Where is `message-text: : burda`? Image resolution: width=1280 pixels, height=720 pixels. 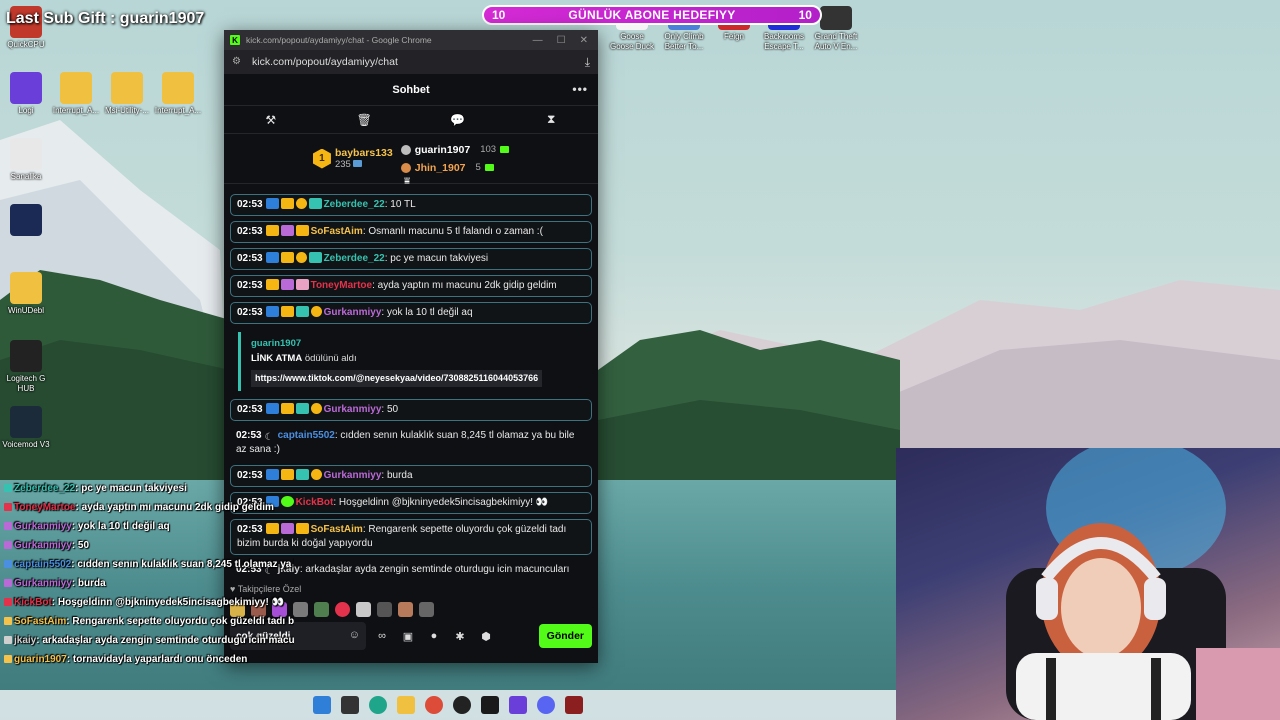
message-text: : burda is located at coordinates (397, 475).